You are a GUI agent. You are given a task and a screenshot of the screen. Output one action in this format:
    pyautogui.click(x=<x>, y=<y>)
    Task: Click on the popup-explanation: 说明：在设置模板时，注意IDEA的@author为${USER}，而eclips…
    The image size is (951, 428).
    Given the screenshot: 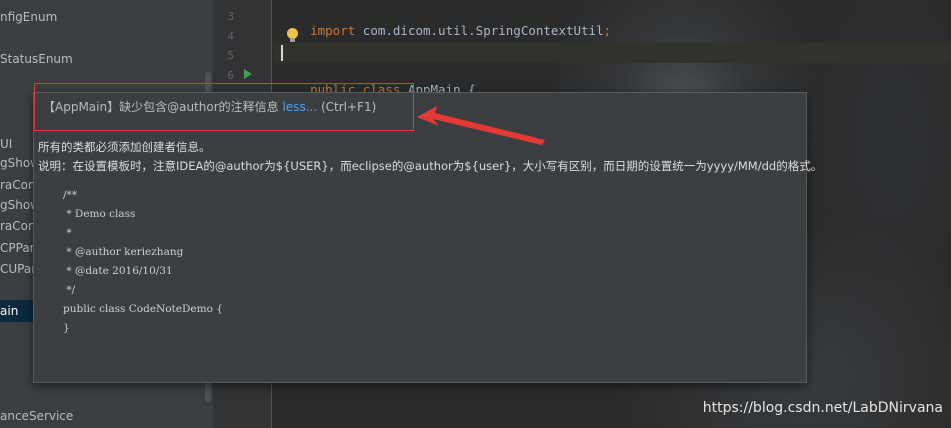 What is the action you would take?
    pyautogui.click(x=430, y=166)
    